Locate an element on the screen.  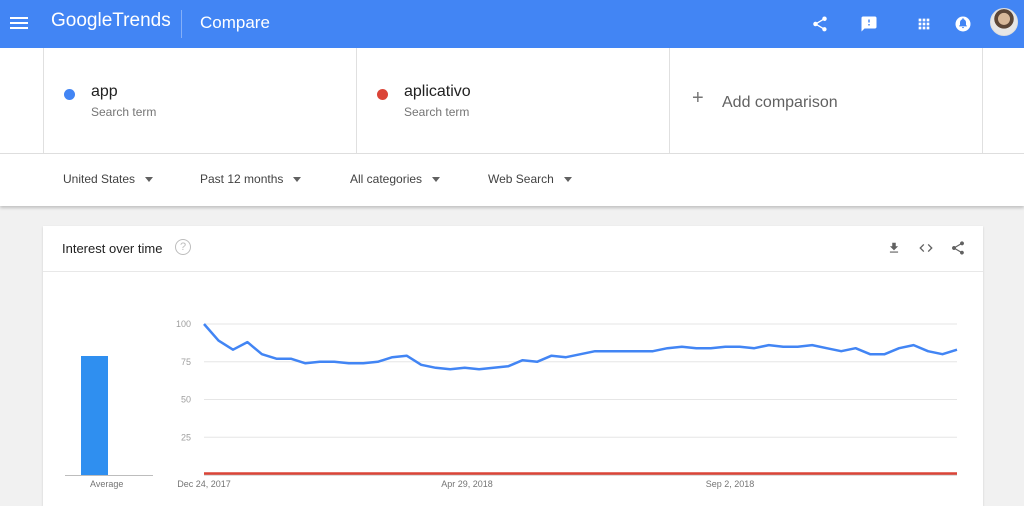
time-range-dropdown: Past 12 months is located at coordinates (251, 179).